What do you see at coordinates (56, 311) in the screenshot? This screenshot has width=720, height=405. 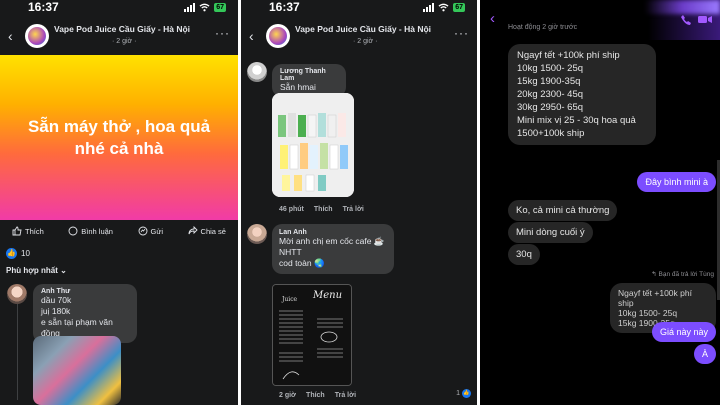 I see `comment-line: juị 180k` at bounding box center [56, 311].